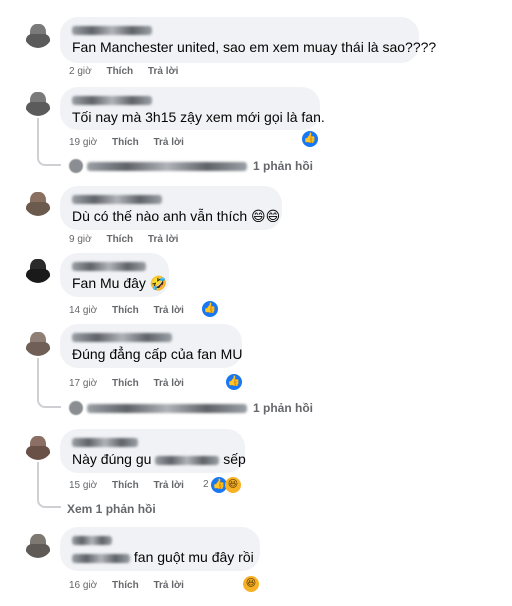  I want to click on comment-actions: 15 giờ Thích Trả lời, so click(132, 485).